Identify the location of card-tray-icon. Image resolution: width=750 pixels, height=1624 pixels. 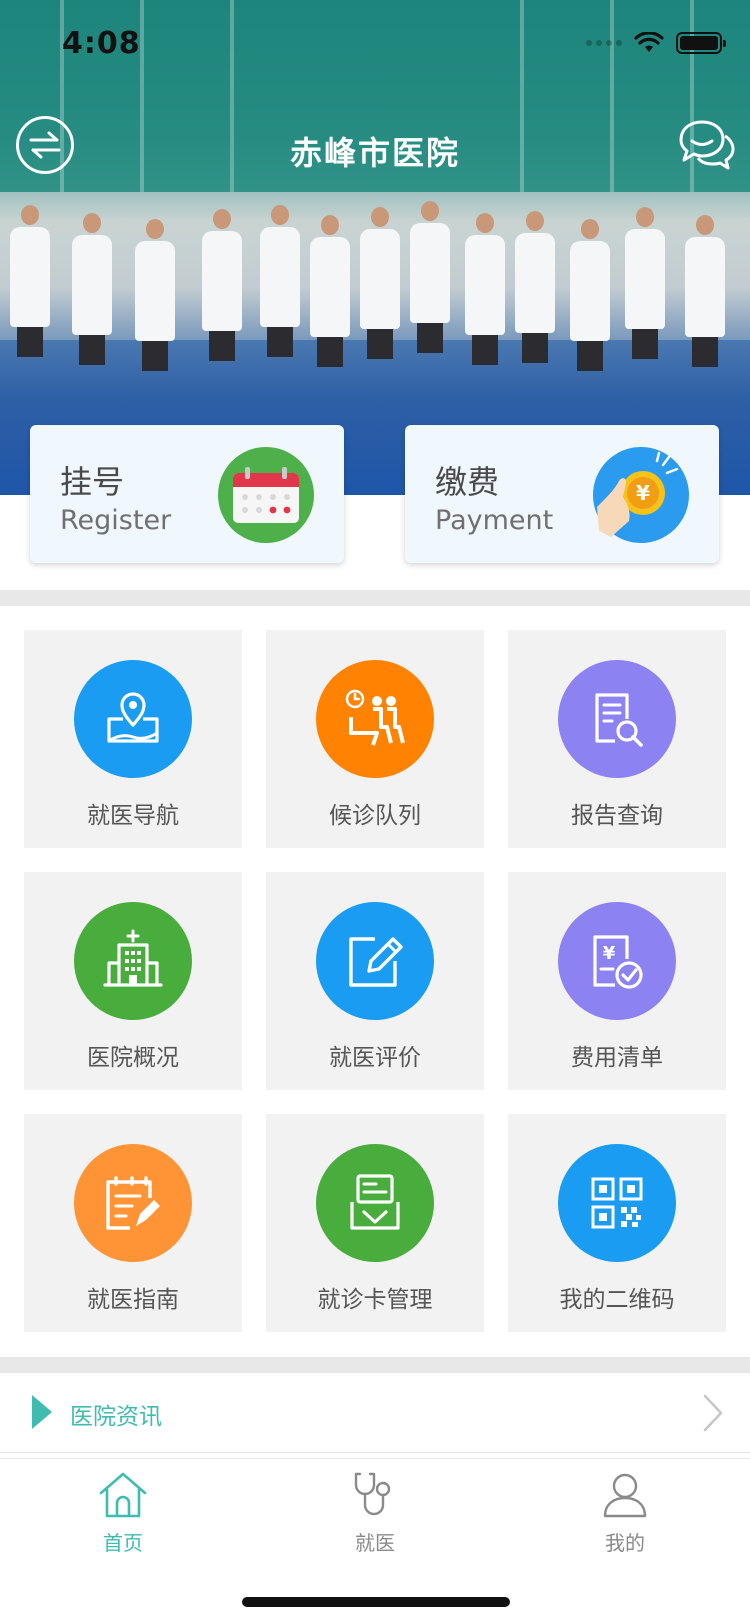
(375, 1202).